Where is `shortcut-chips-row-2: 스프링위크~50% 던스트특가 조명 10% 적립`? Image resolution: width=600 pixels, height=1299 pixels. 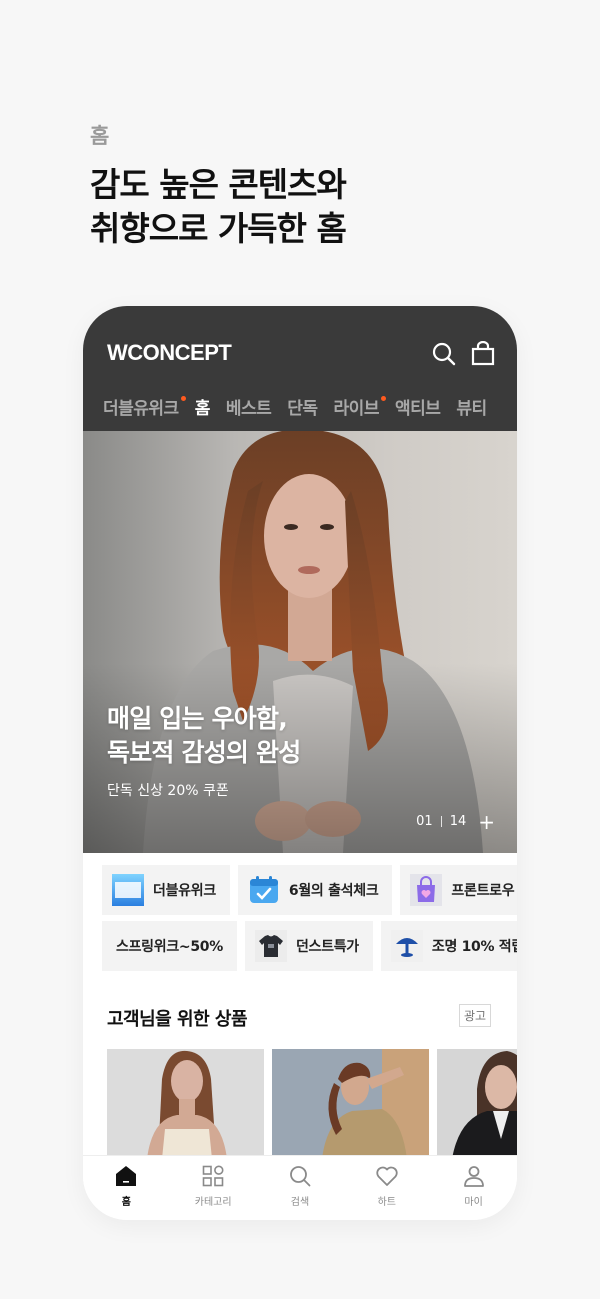
shortcut-chips-row-2: 스프링위크~50% 던스트특가 조명 10% 적립 is located at coordinates (309, 946).